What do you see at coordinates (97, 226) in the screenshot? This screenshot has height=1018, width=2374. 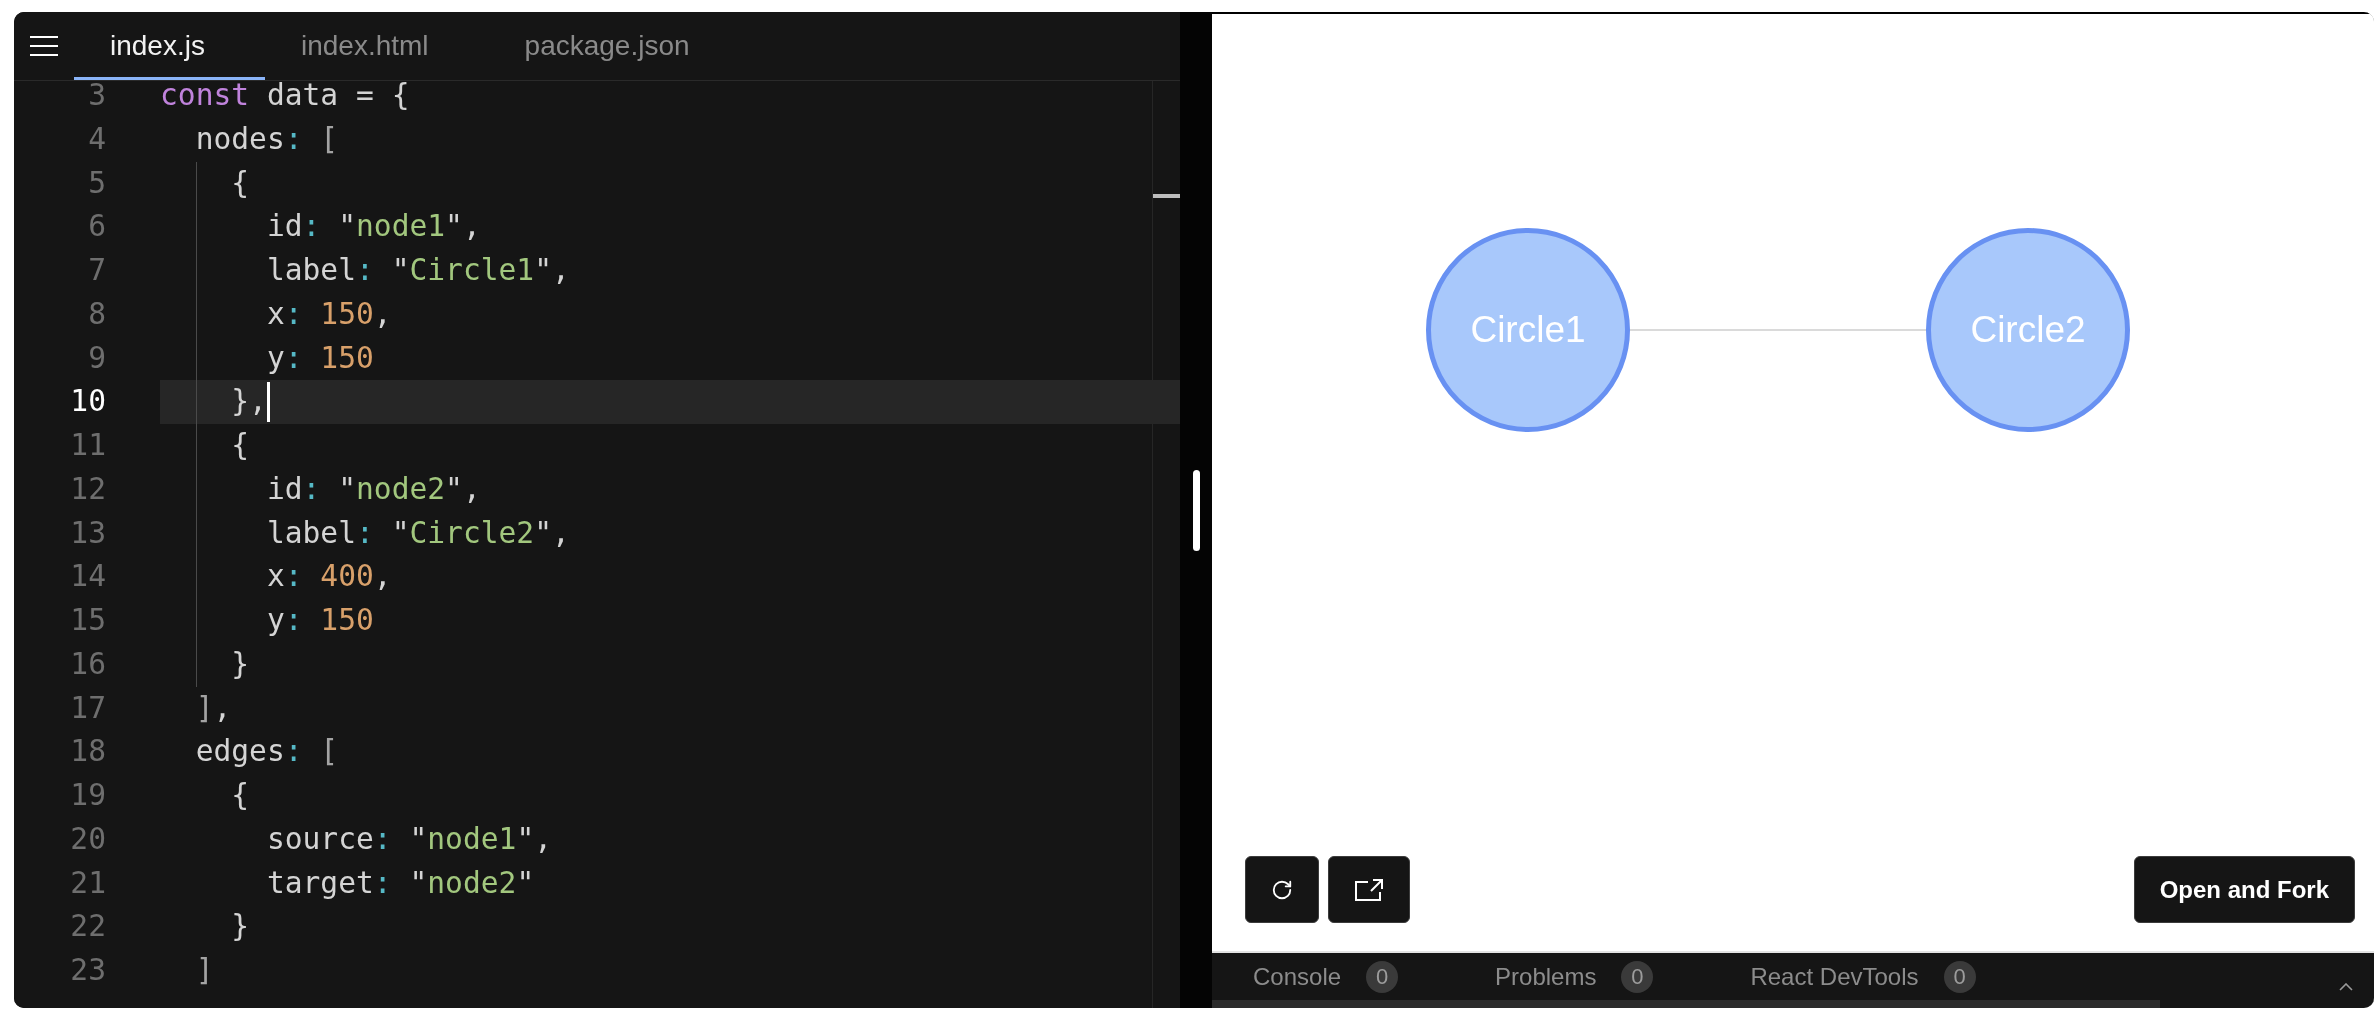 I see `line-number: 6` at bounding box center [97, 226].